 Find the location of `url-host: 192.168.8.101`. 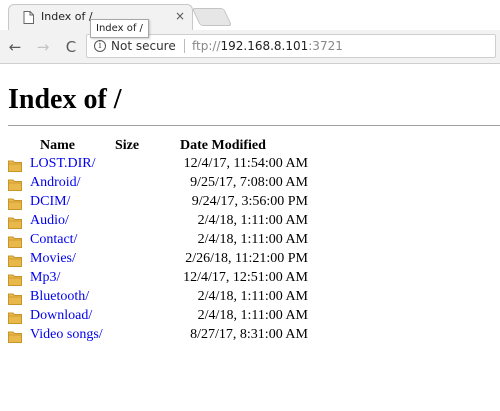

url-host: 192.168.8.101 is located at coordinates (264, 46).